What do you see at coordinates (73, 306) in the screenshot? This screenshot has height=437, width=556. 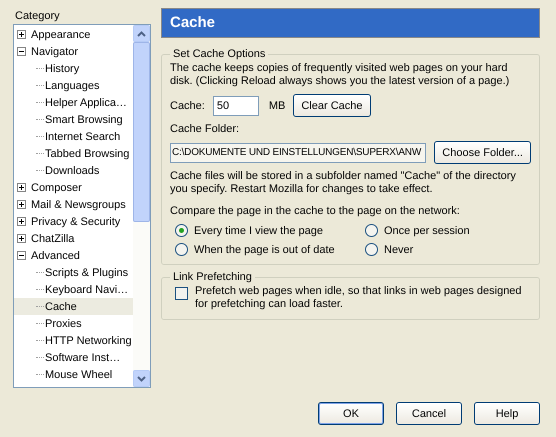 I see `tree-item: Cache` at bounding box center [73, 306].